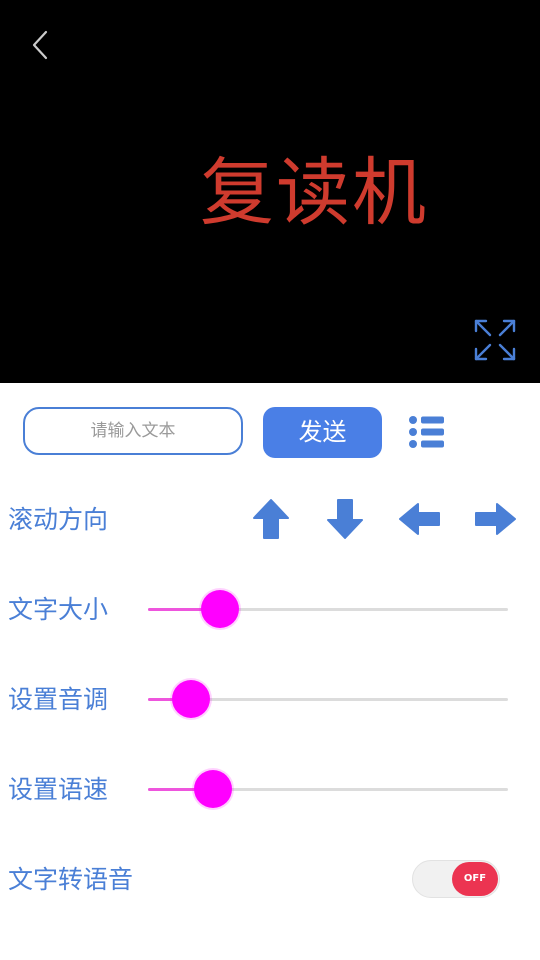  I want to click on speed-slider, so click(328, 789).